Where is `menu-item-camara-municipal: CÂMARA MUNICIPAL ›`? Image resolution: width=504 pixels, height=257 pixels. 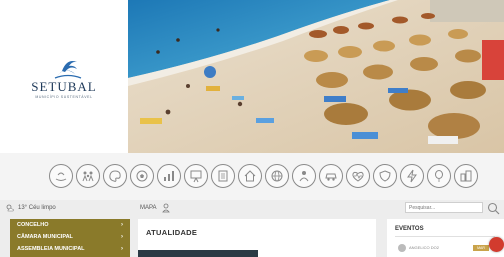 menu-item-camara-municipal: CÂMARA MUNICIPAL › is located at coordinates (70, 237).